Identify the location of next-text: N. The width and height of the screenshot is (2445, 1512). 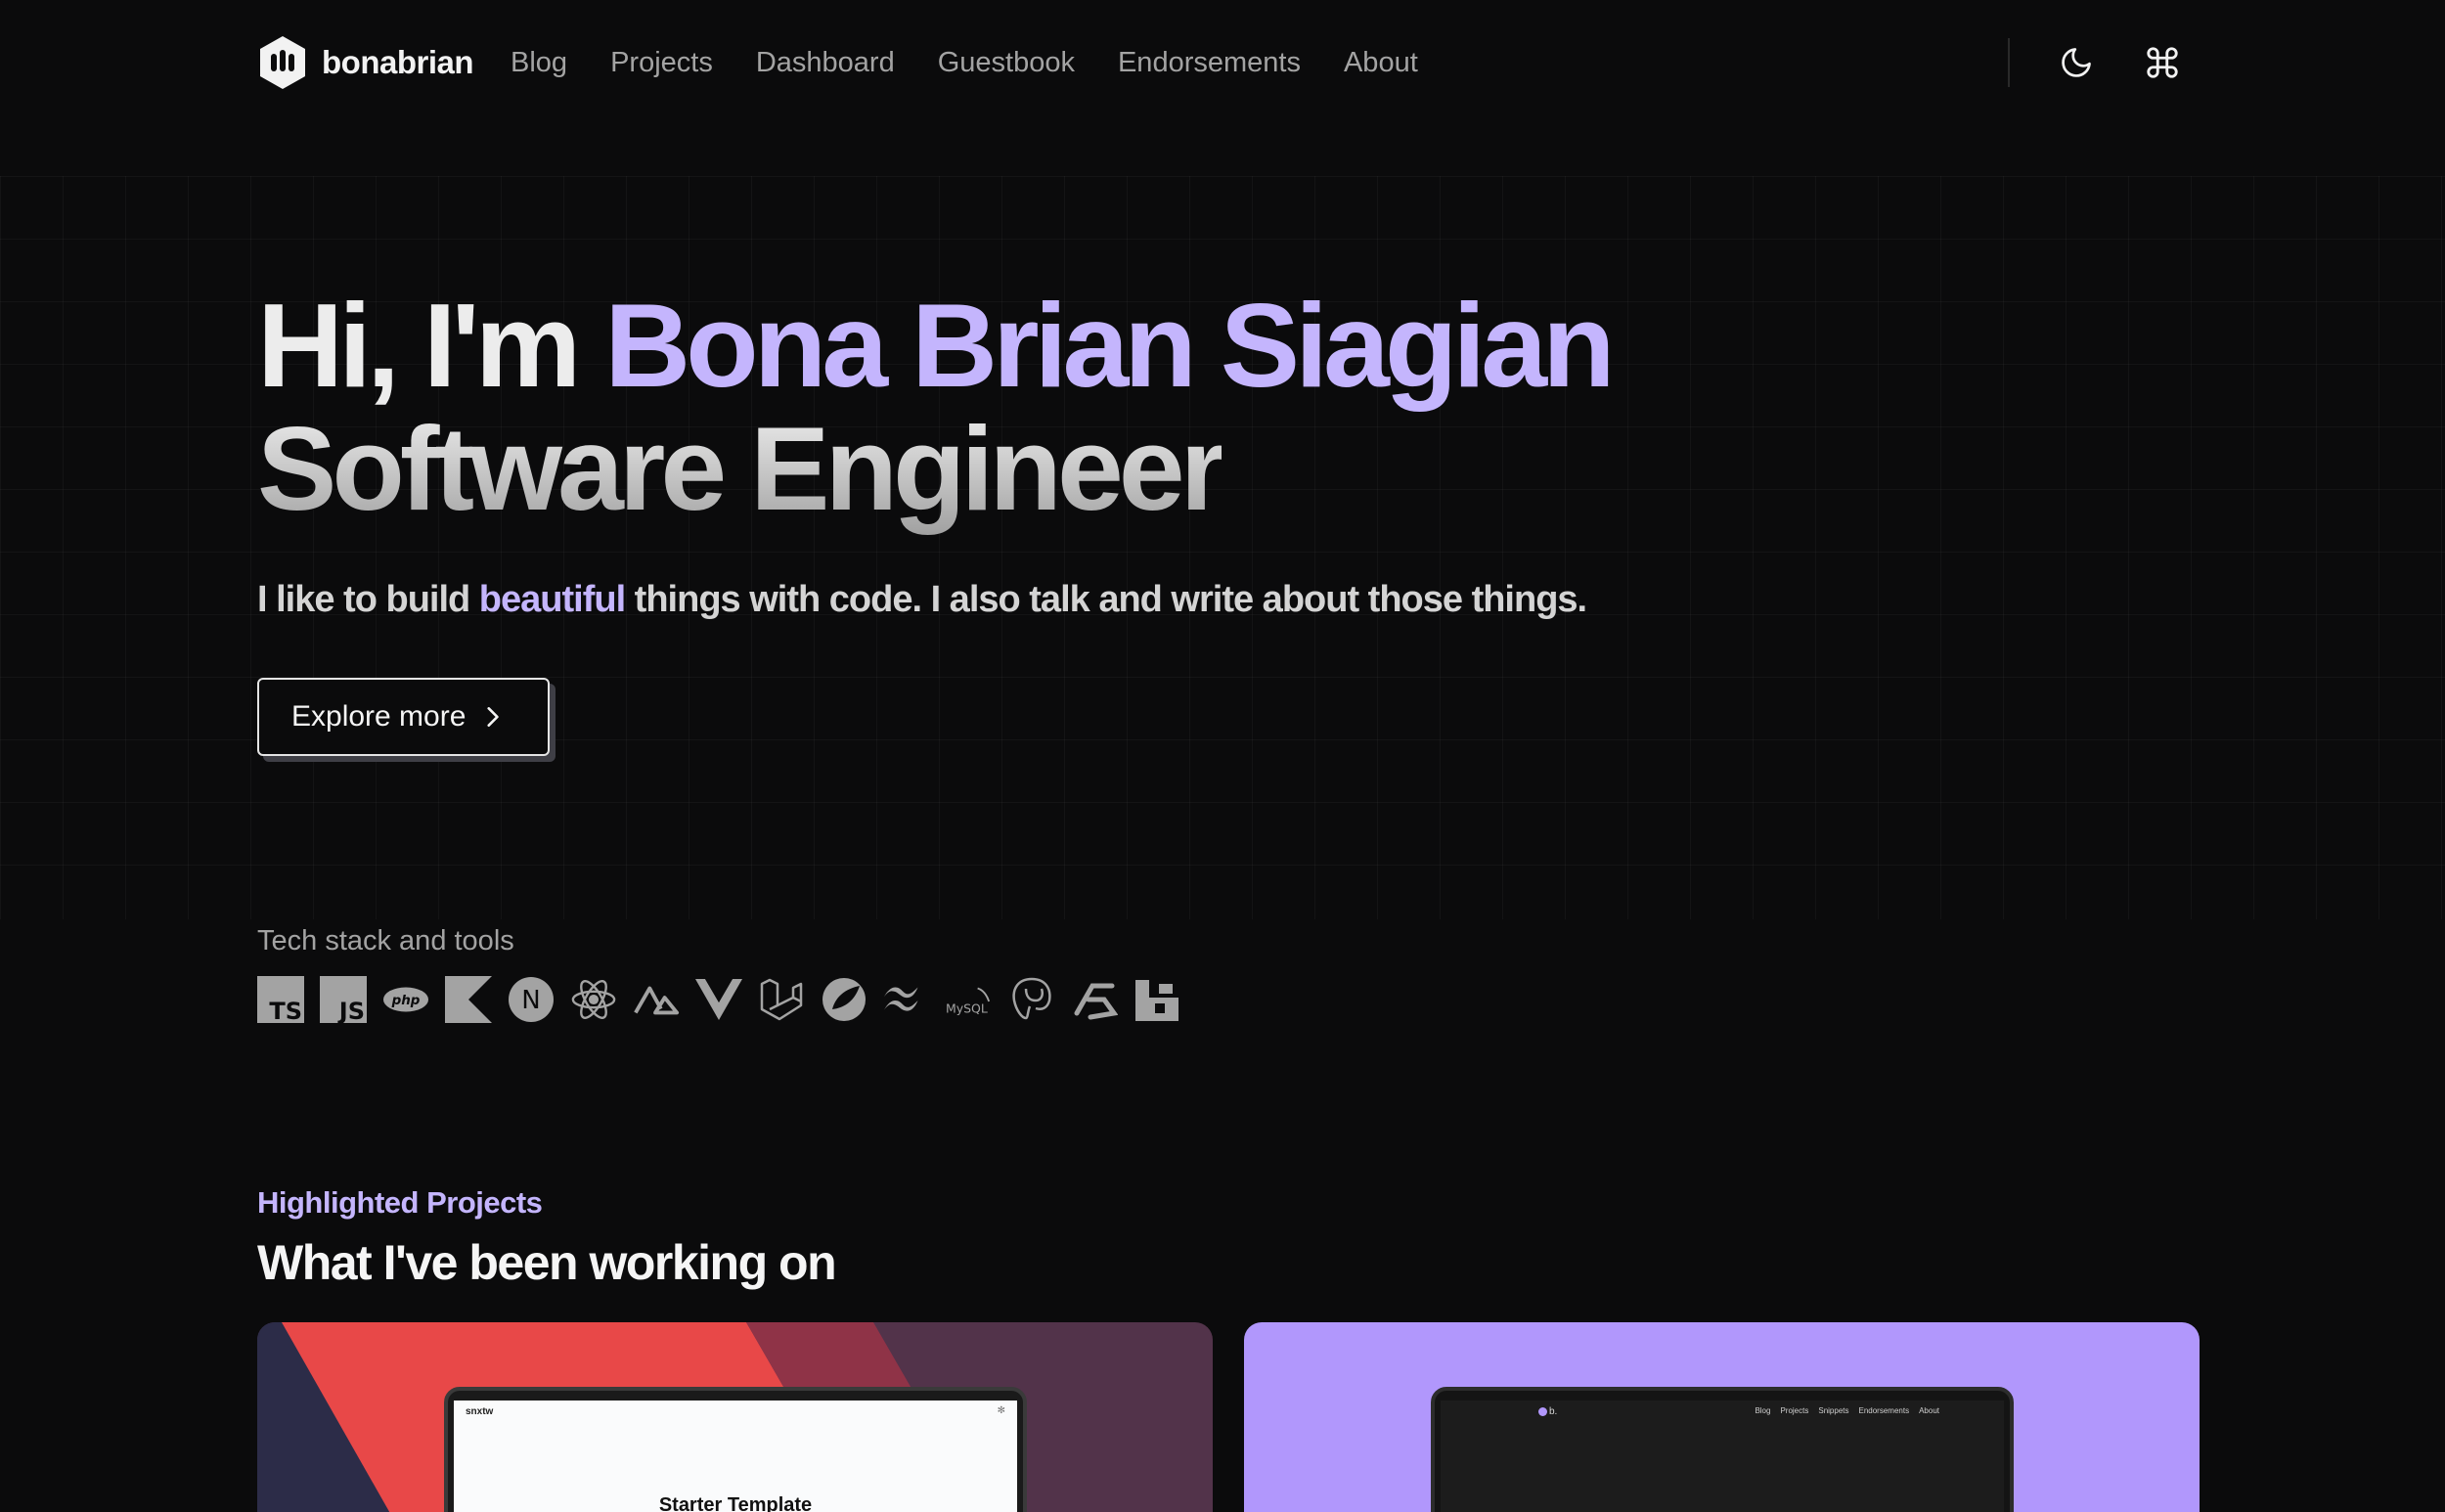
(530, 1001).